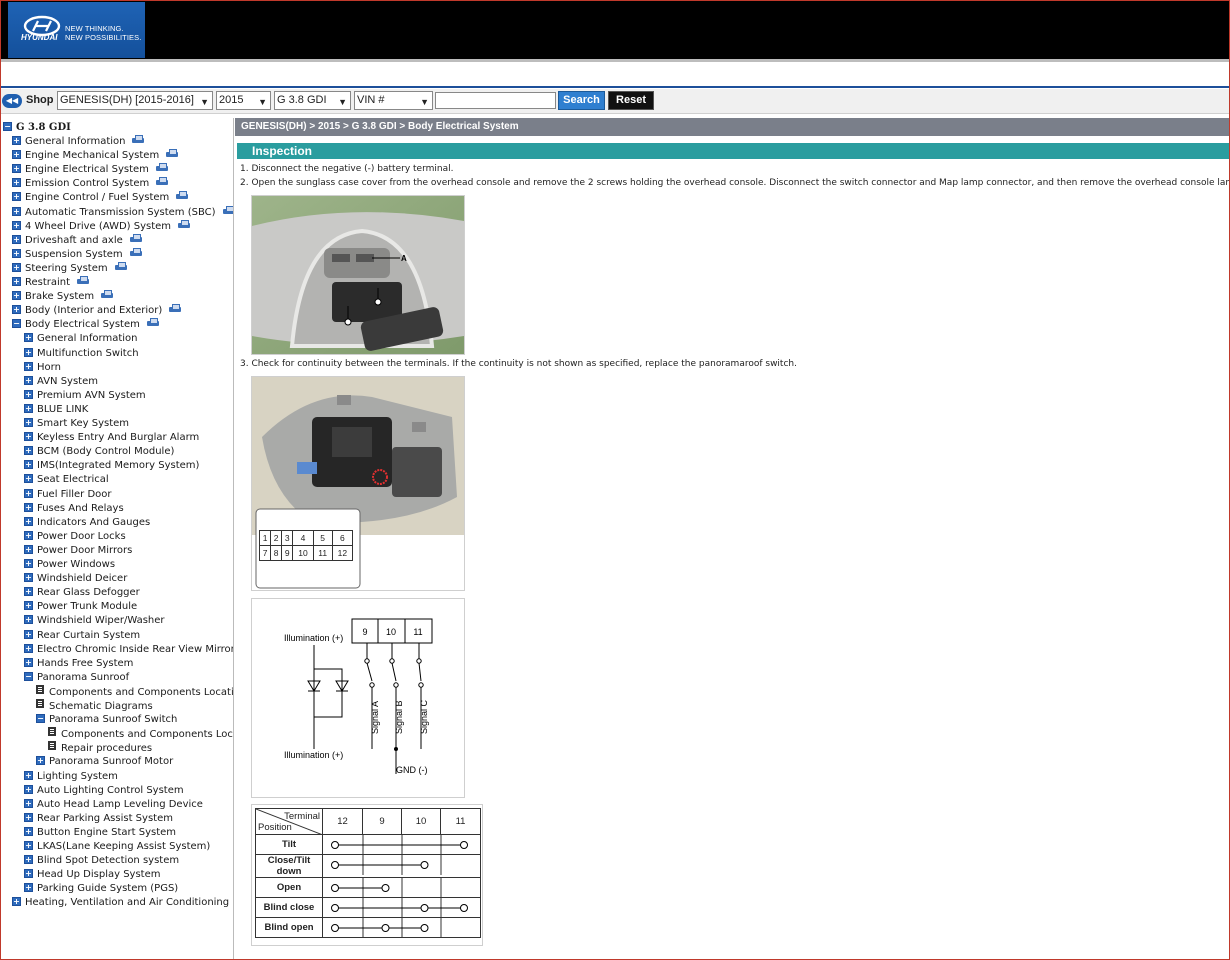 The height and width of the screenshot is (960, 1230). I want to click on tree-item: + Engine Mechanical System, so click(95, 156).